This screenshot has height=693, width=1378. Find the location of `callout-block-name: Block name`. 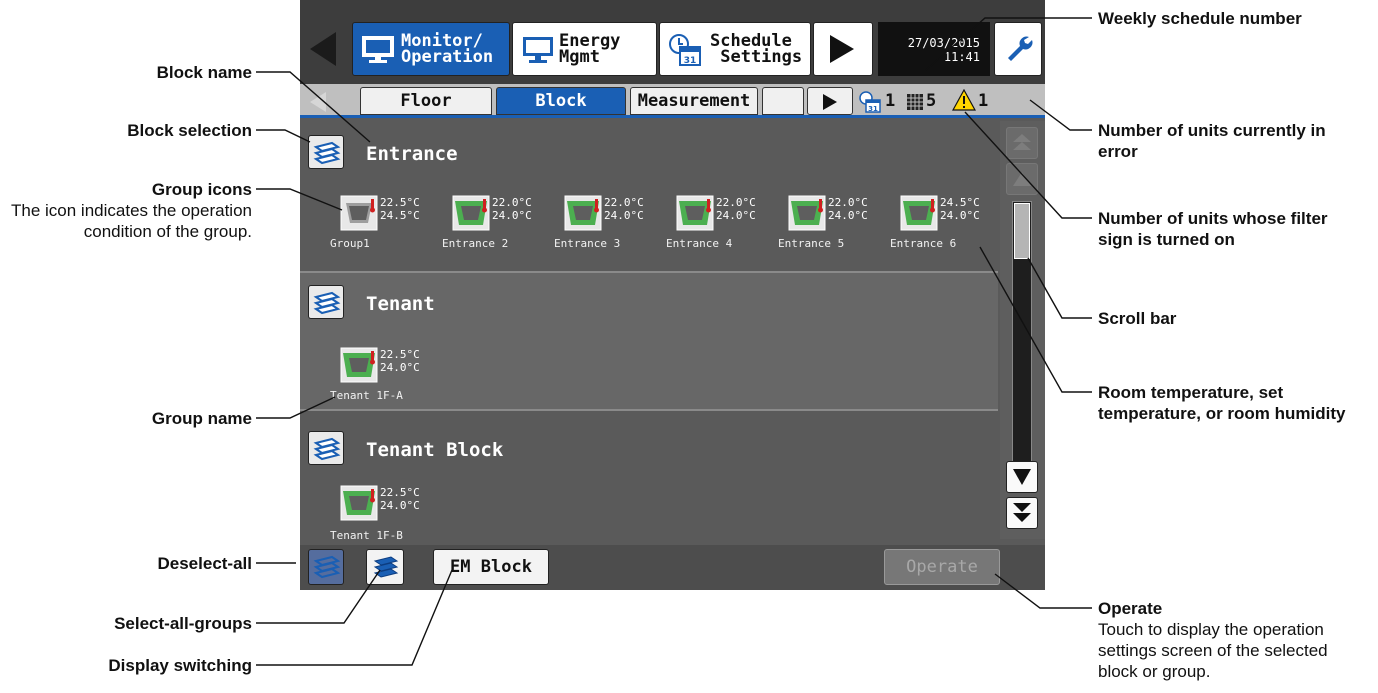

callout-block-name: Block name is located at coordinates (204, 72).